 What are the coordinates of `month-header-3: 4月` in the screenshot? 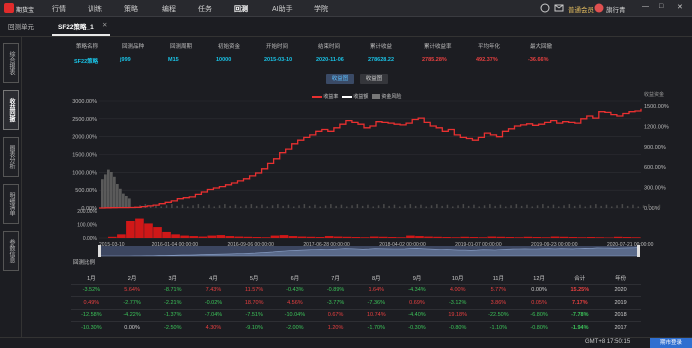 It's located at (213, 278).